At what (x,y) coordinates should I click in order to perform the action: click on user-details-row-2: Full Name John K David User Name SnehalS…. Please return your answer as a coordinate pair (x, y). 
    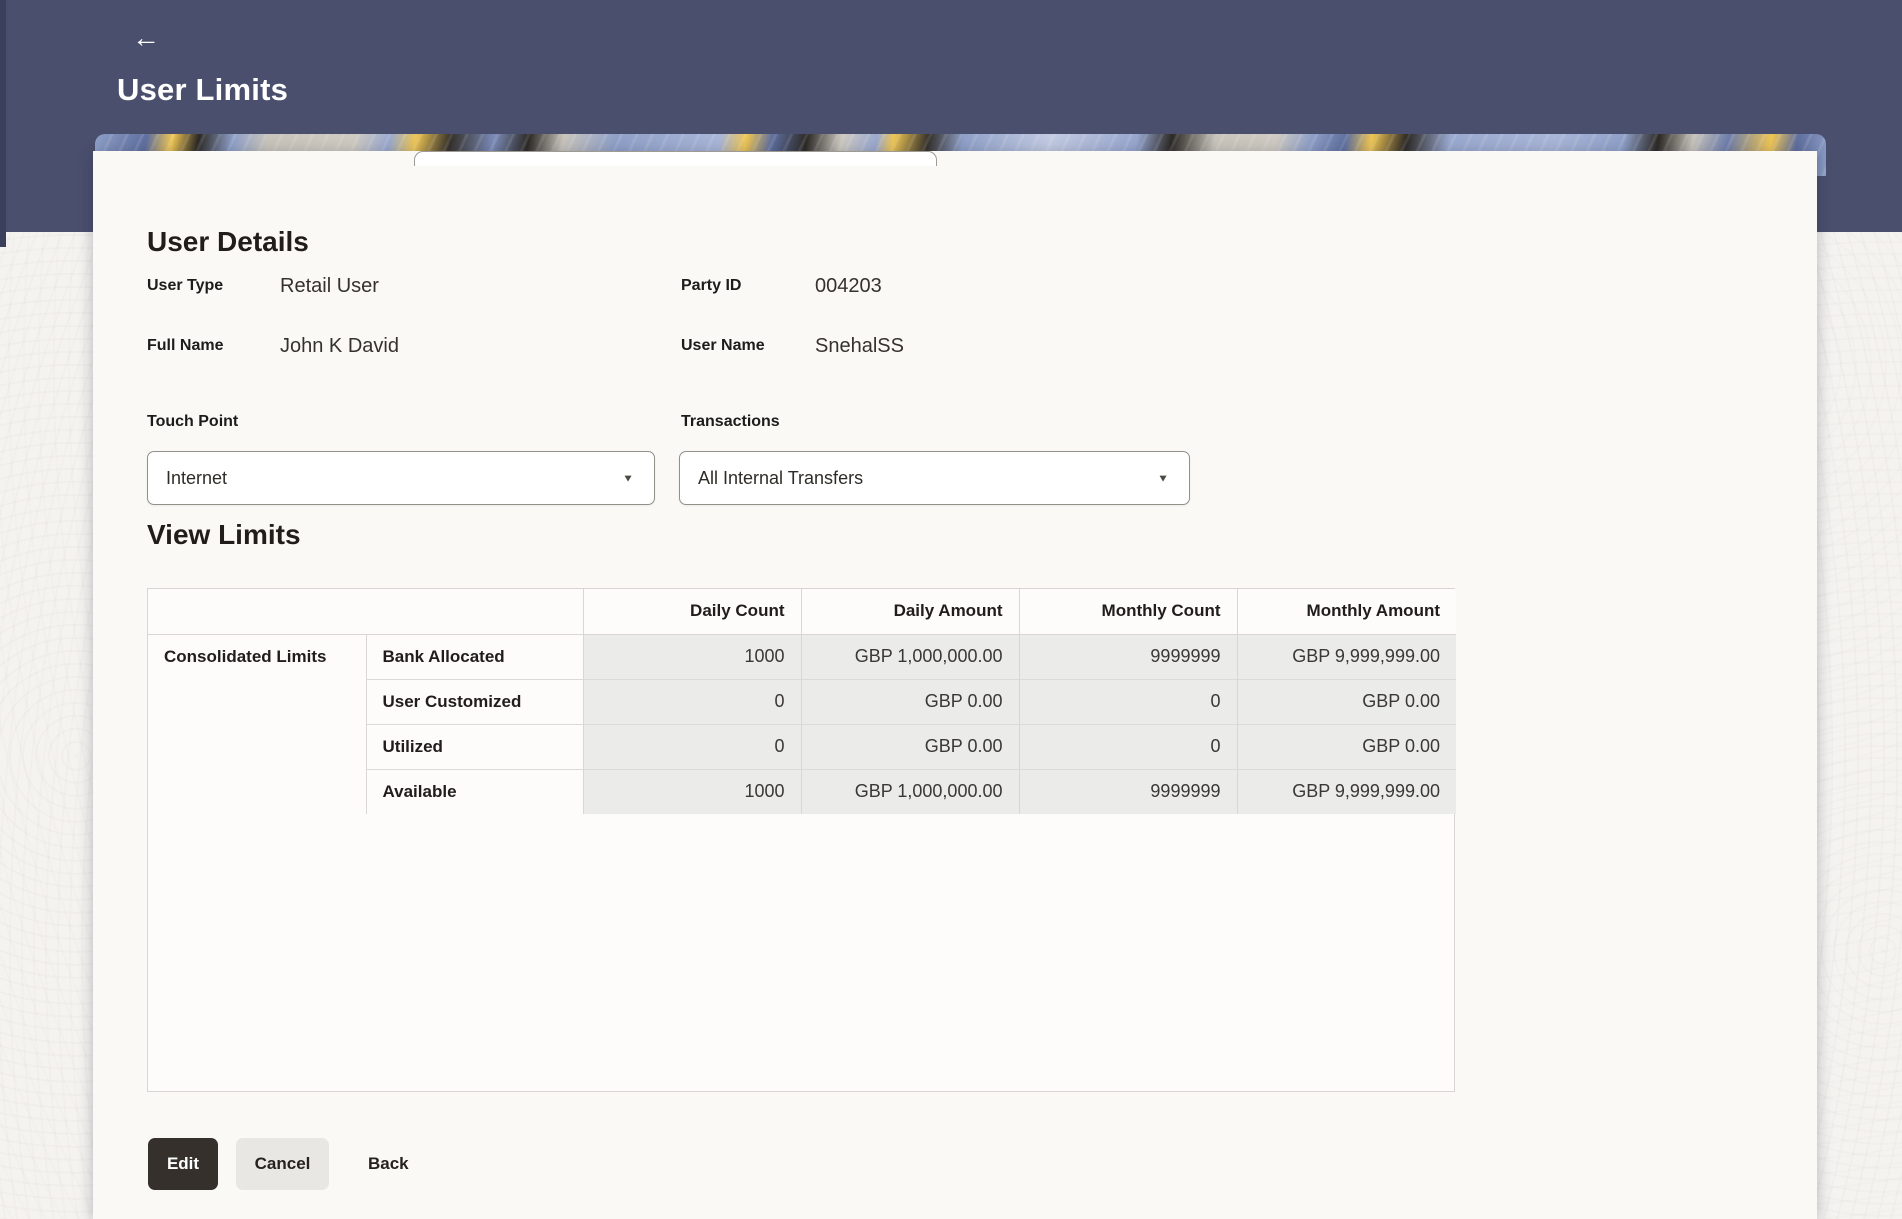
    Looking at the image, I should click on (955, 346).